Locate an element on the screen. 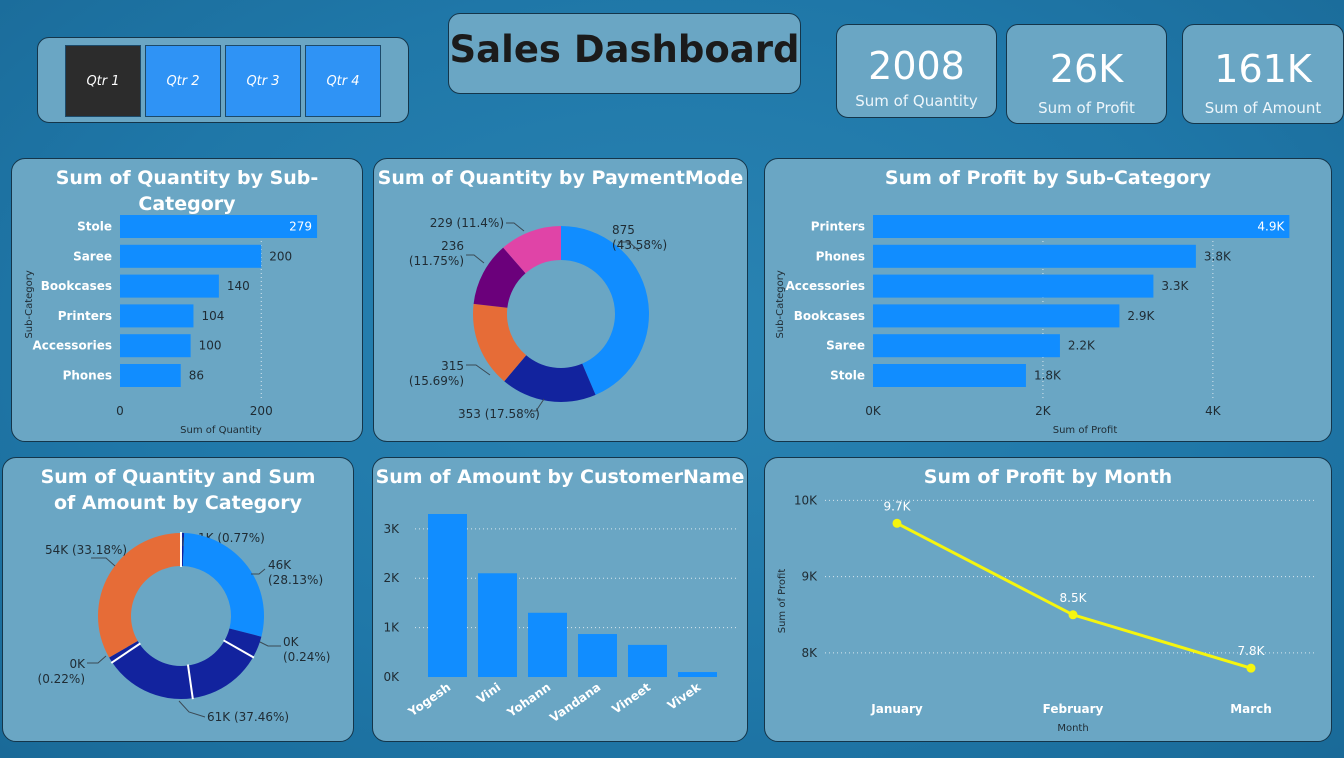  category-label: Vandana is located at coordinates (575, 702).